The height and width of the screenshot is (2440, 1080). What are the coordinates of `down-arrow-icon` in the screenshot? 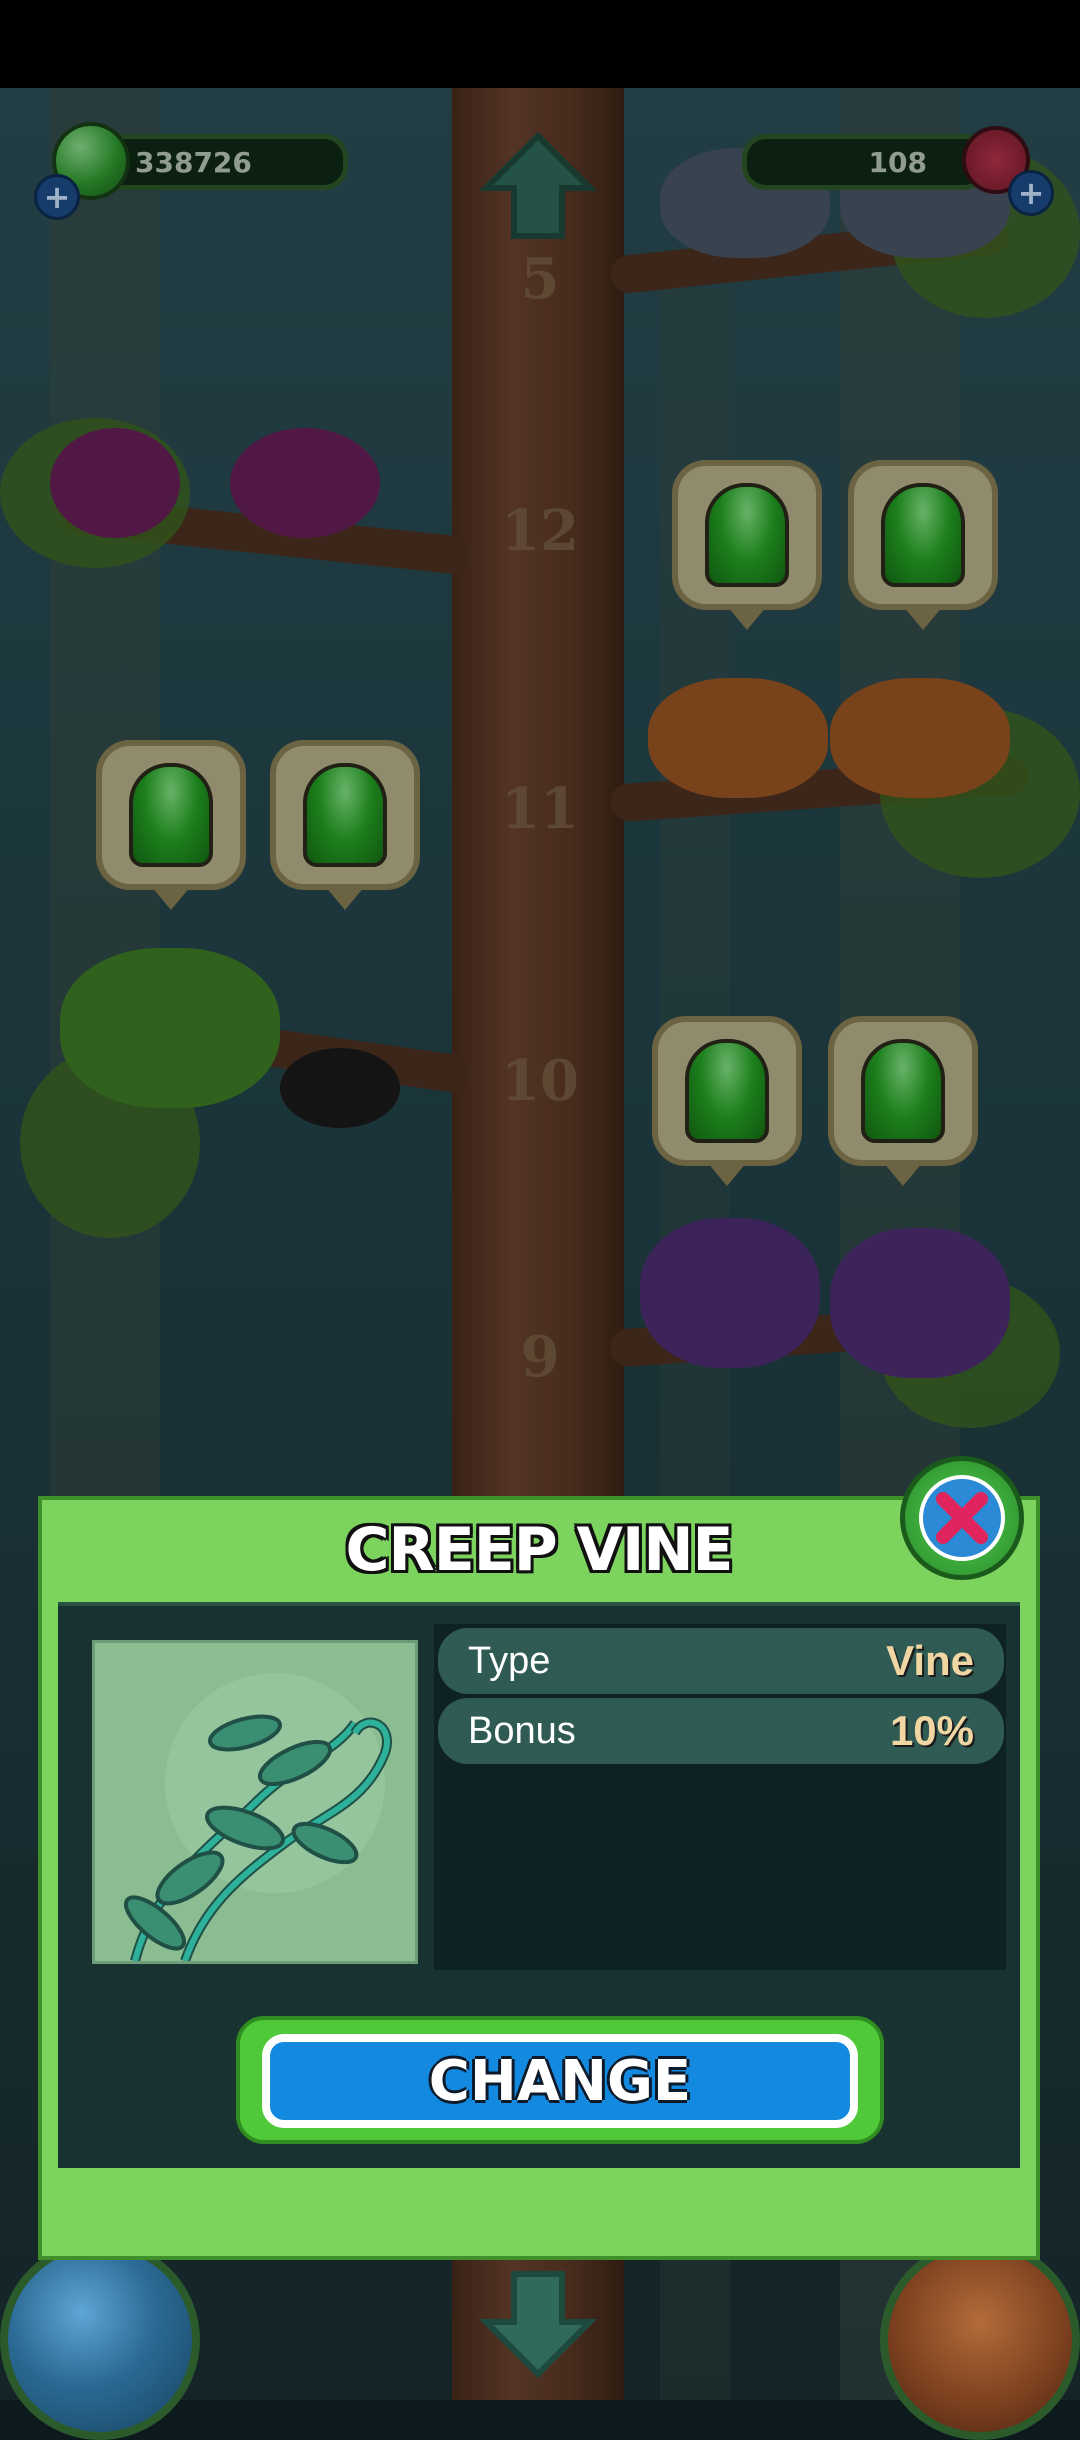 It's located at (538, 2322).